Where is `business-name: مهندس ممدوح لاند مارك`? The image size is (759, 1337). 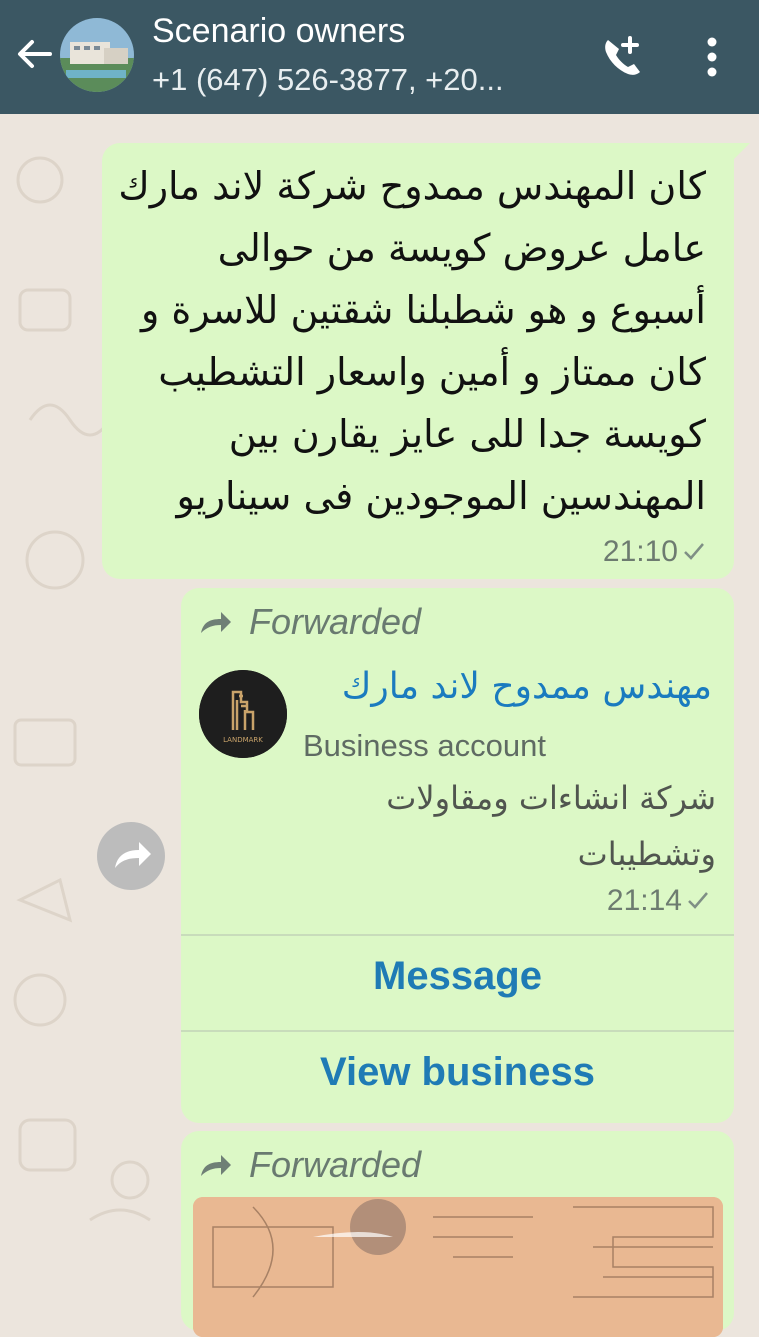 business-name: مهندس ممدوح لاند مارك is located at coordinates (527, 686).